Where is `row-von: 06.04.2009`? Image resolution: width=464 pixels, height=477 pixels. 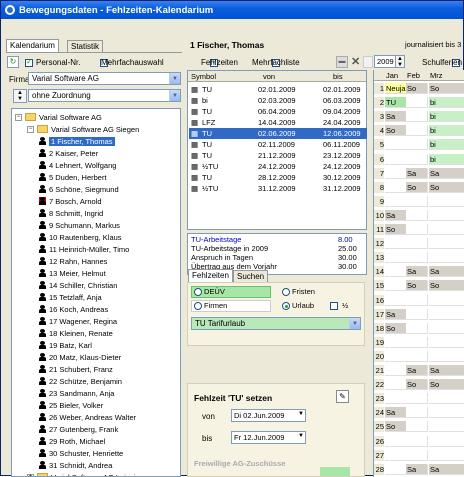 row-von: 06.04.2009 is located at coordinates (277, 111).